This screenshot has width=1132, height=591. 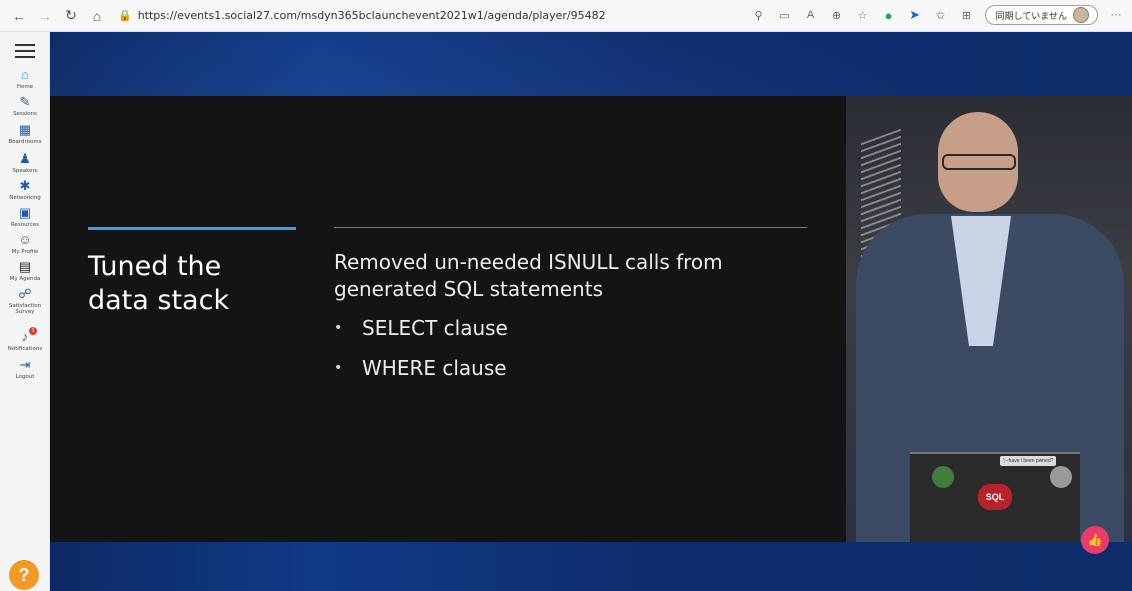 I want to click on laptop-sticker-quote: ';--have i been pwned?, so click(x=1028, y=461).